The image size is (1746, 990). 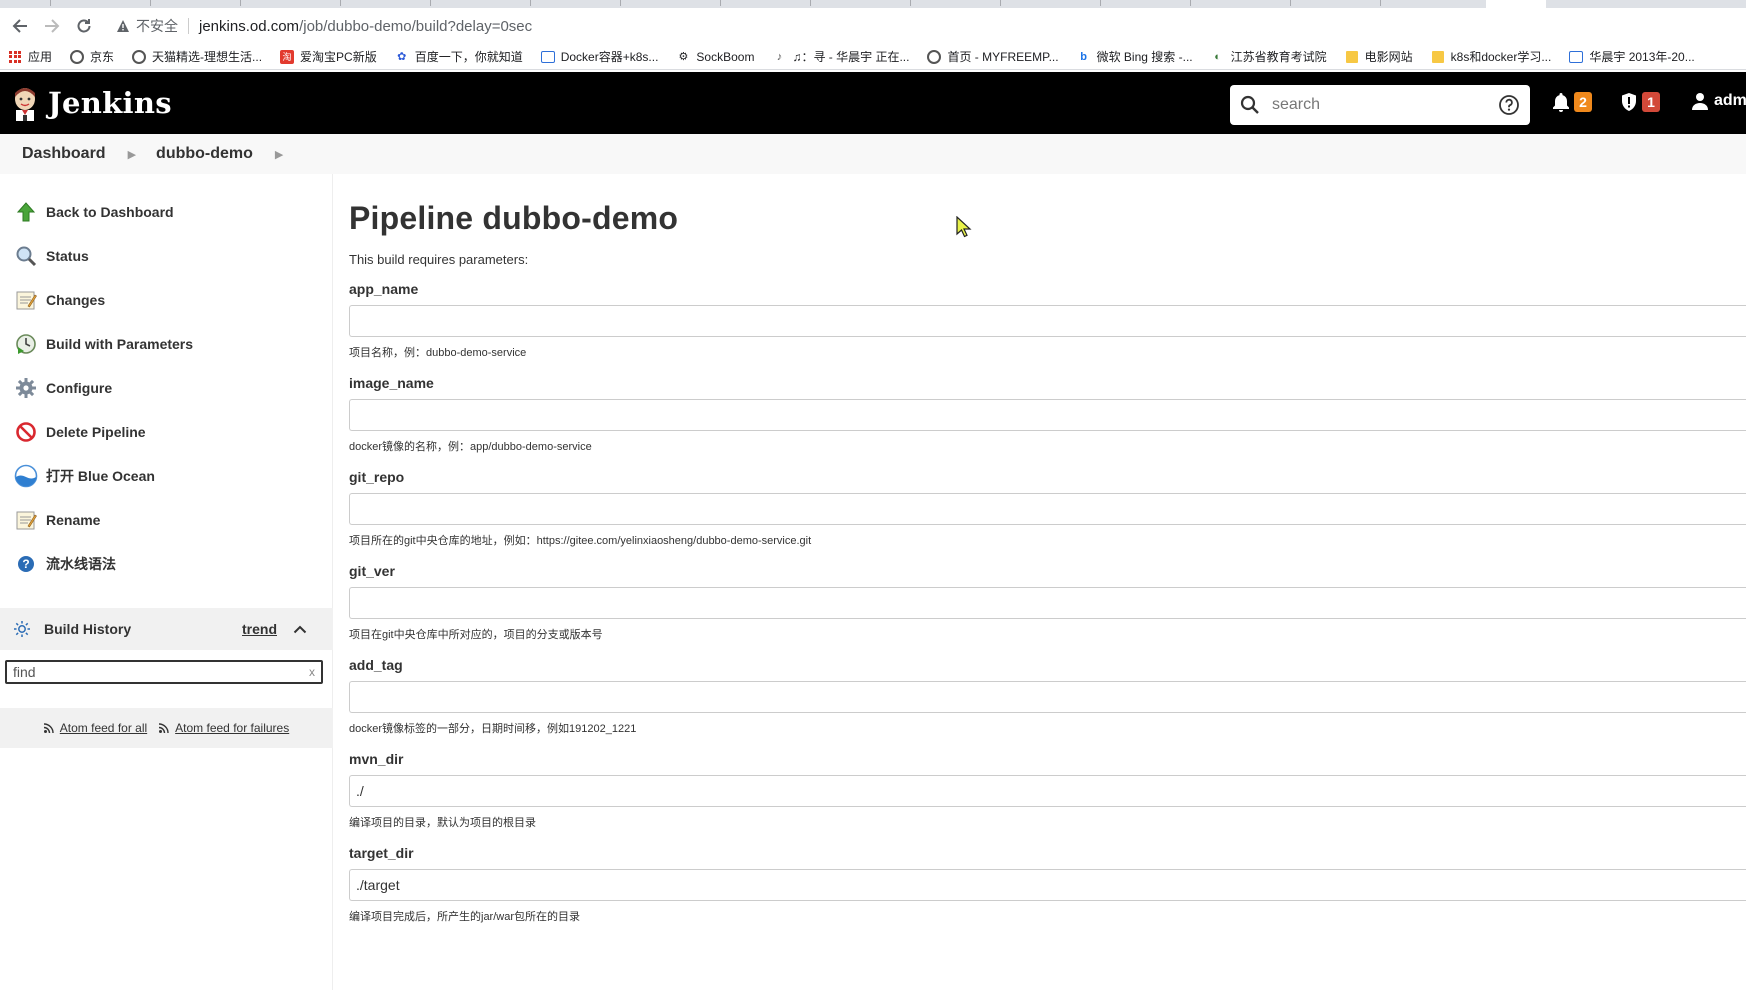 What do you see at coordinates (30, 56) in the screenshot?
I see `bookmark-apps: 应用` at bounding box center [30, 56].